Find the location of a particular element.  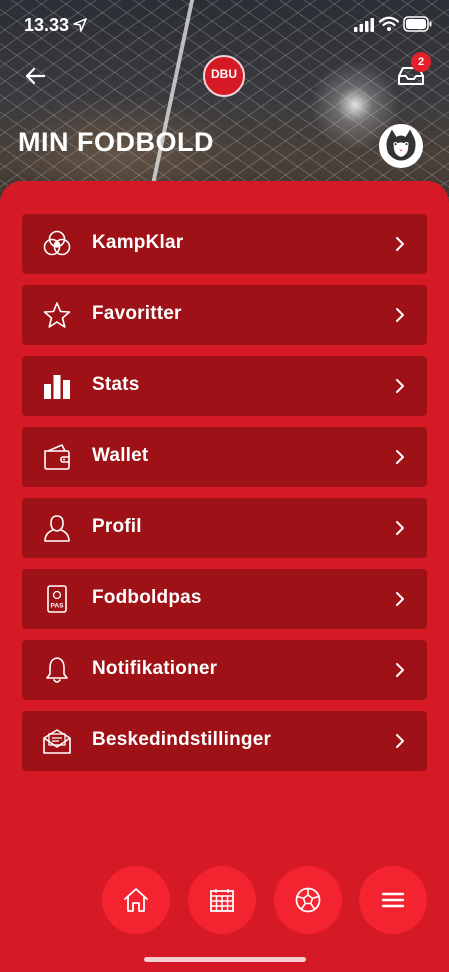

menu-item-fodboldpas: PAS Fodboldpas is located at coordinates (224, 599).